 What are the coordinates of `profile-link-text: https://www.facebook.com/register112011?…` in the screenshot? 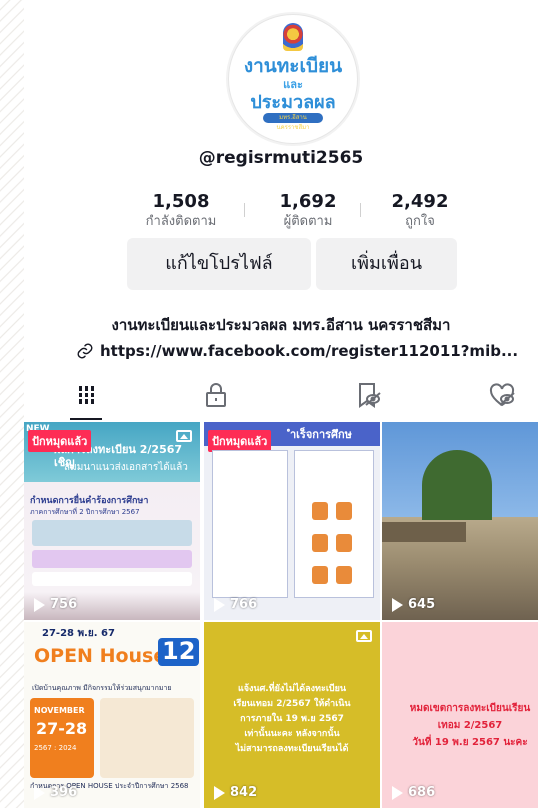 It's located at (309, 351).